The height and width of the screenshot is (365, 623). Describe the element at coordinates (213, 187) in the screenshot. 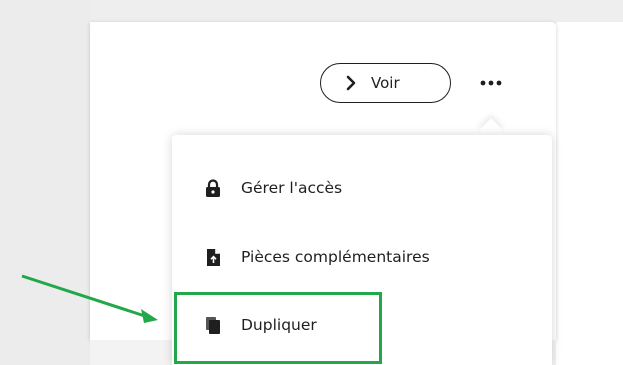

I see `lock-icon` at that location.